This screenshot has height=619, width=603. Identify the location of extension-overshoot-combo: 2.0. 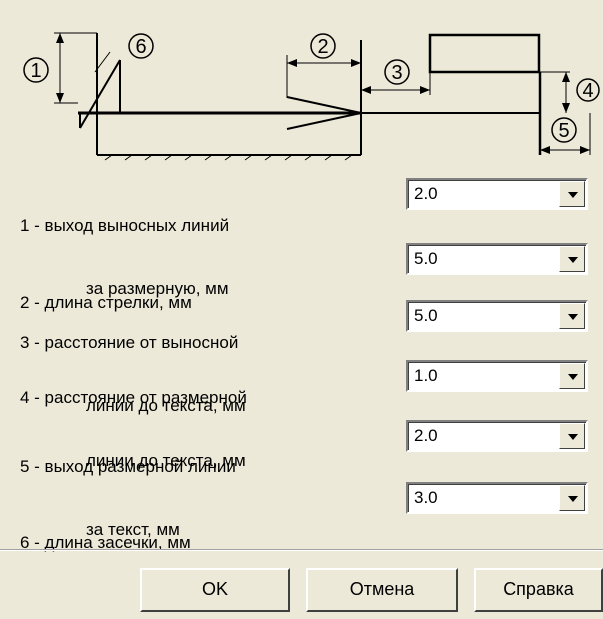
(497, 194).